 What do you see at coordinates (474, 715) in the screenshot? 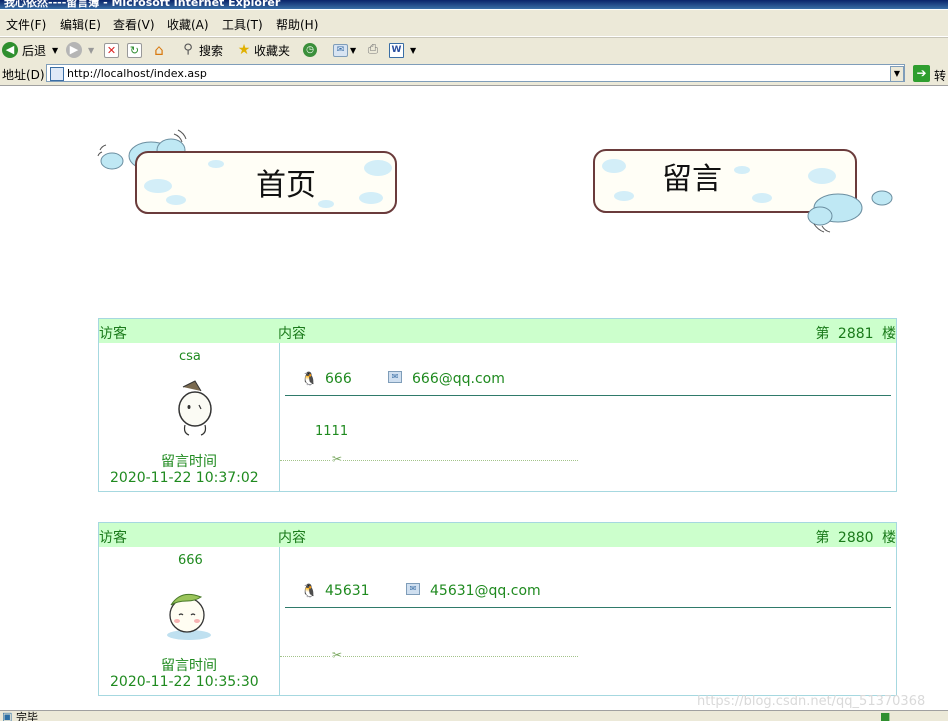
I see `status-bar: ▣ 完毕 ■` at bounding box center [474, 715].